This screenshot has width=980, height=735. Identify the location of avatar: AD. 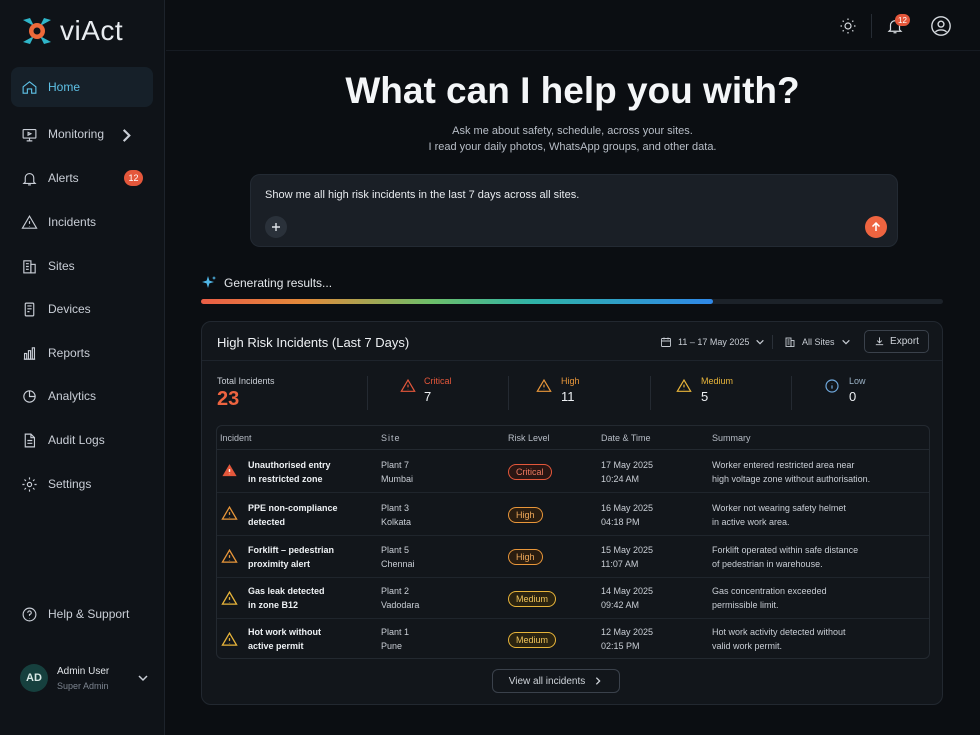
(34, 678).